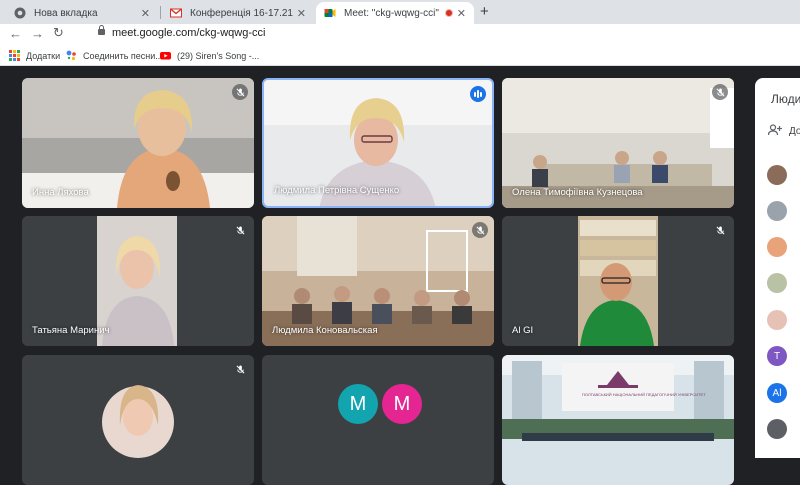  I want to click on tab-meet: Meet: "ckg-wqwg-cci" ✕, so click(395, 13).